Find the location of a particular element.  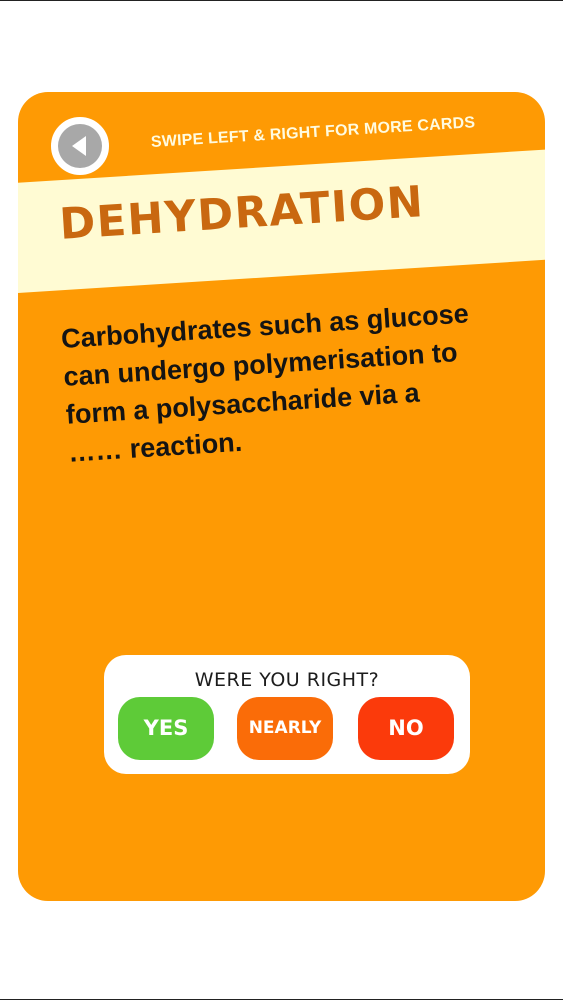

feedback-panel: WERE YOU RIGHT? YES NEARLY NO is located at coordinates (287, 714).